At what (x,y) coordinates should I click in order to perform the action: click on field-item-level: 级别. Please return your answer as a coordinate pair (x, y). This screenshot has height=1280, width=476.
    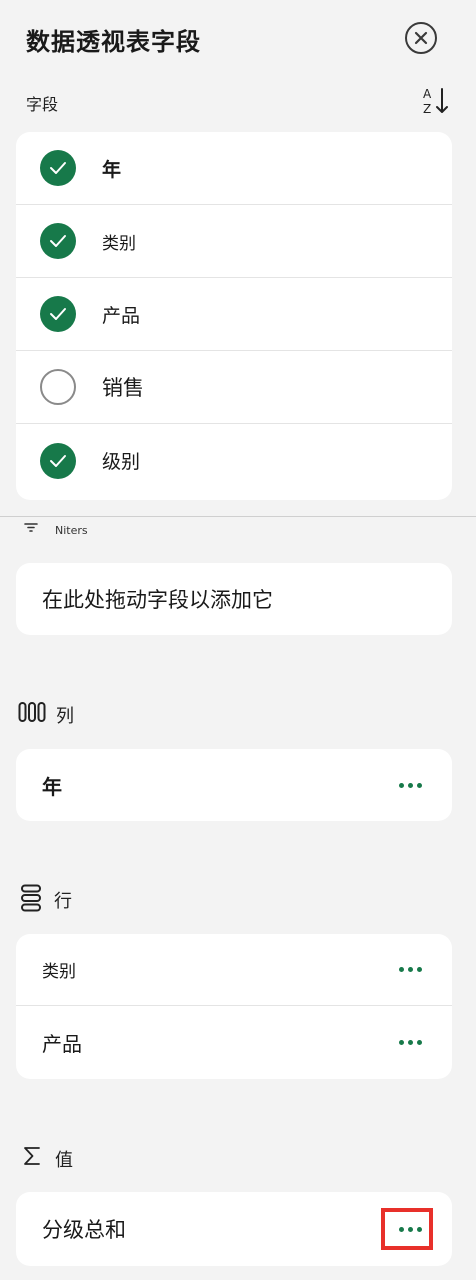
    Looking at the image, I should click on (234, 460).